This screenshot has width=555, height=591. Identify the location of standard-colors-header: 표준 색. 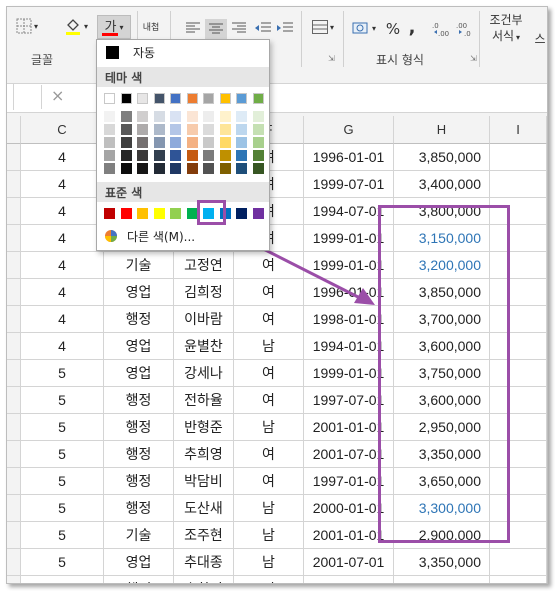
(183, 192).